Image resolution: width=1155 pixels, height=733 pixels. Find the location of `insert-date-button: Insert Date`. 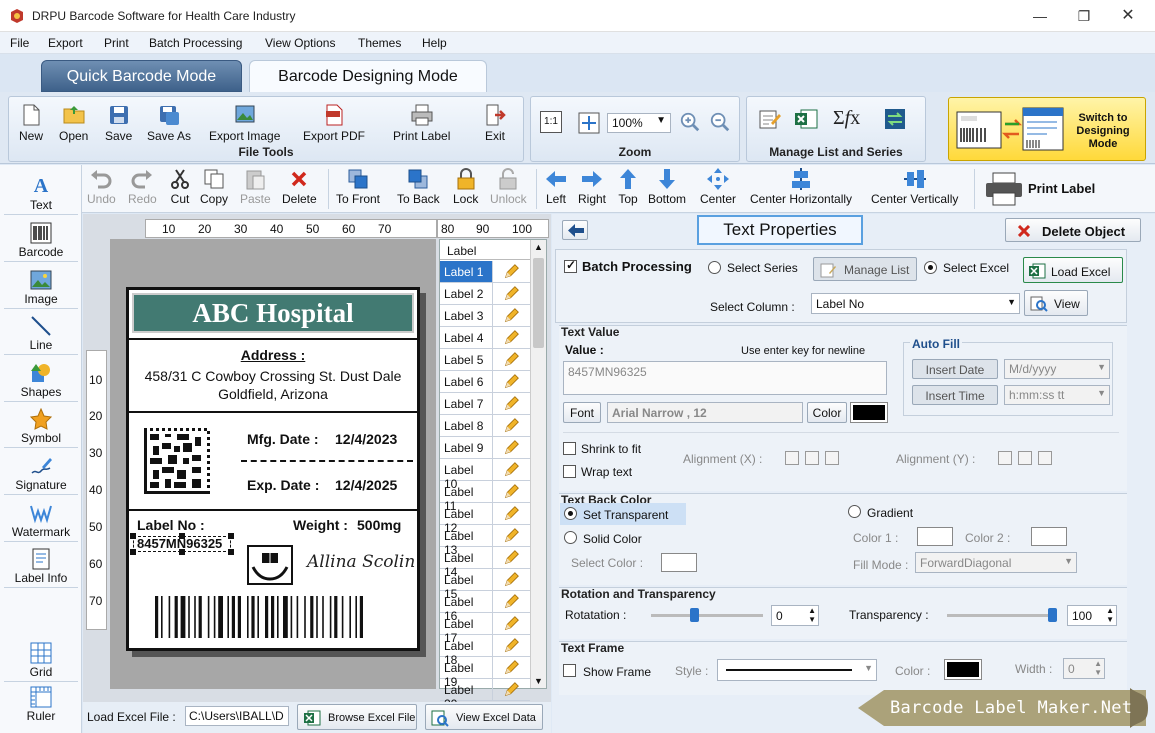

insert-date-button: Insert Date is located at coordinates (955, 369).